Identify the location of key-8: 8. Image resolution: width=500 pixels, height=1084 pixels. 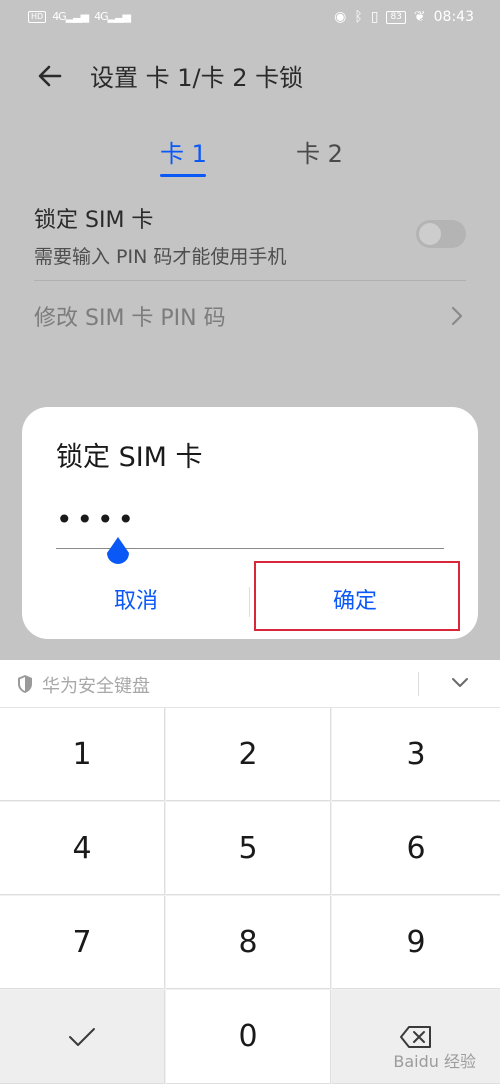
(248, 942).